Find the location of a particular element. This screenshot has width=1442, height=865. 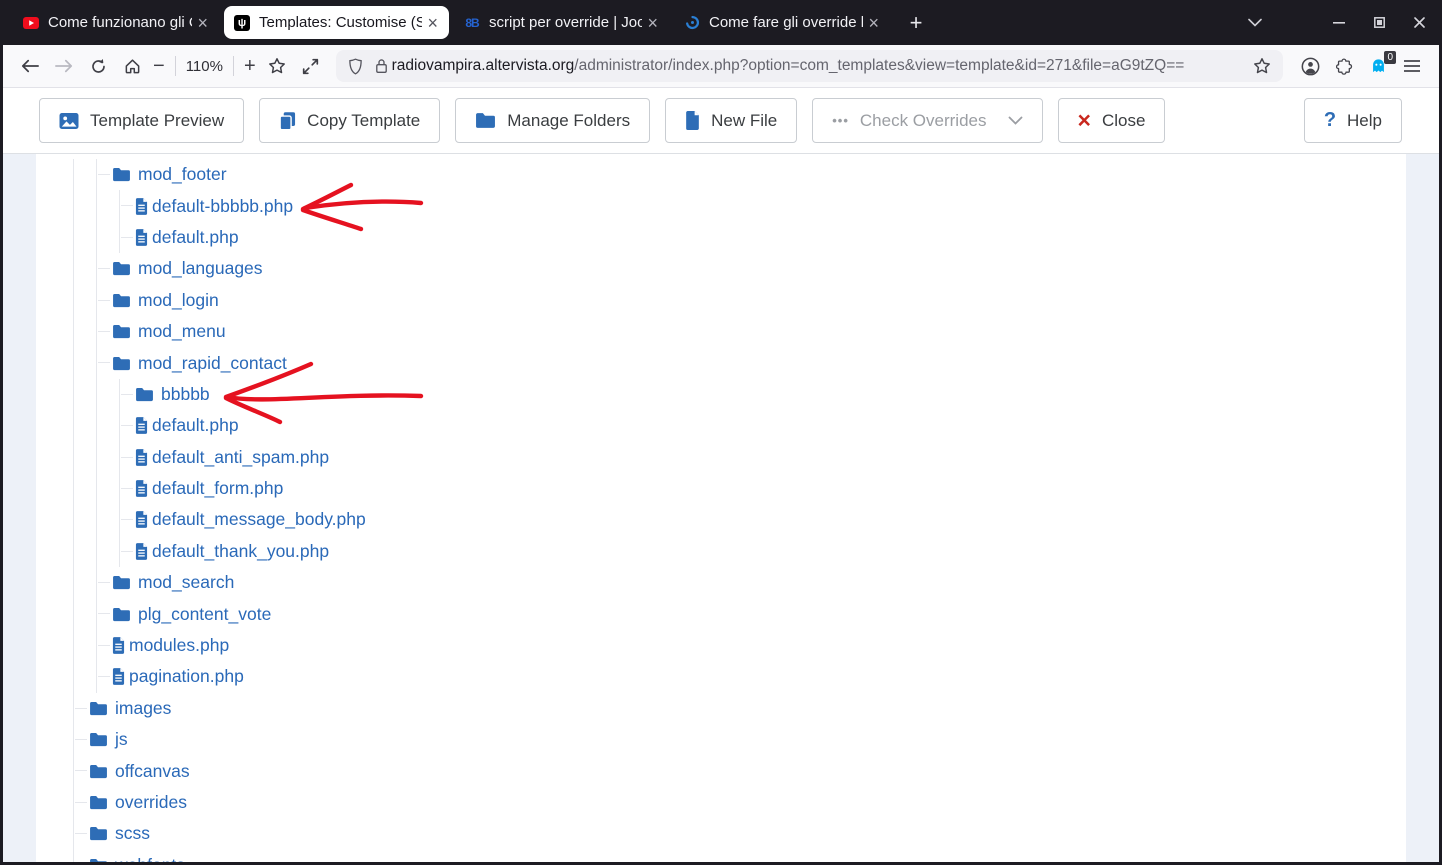

copy-template-button: Copy Template is located at coordinates (350, 120).